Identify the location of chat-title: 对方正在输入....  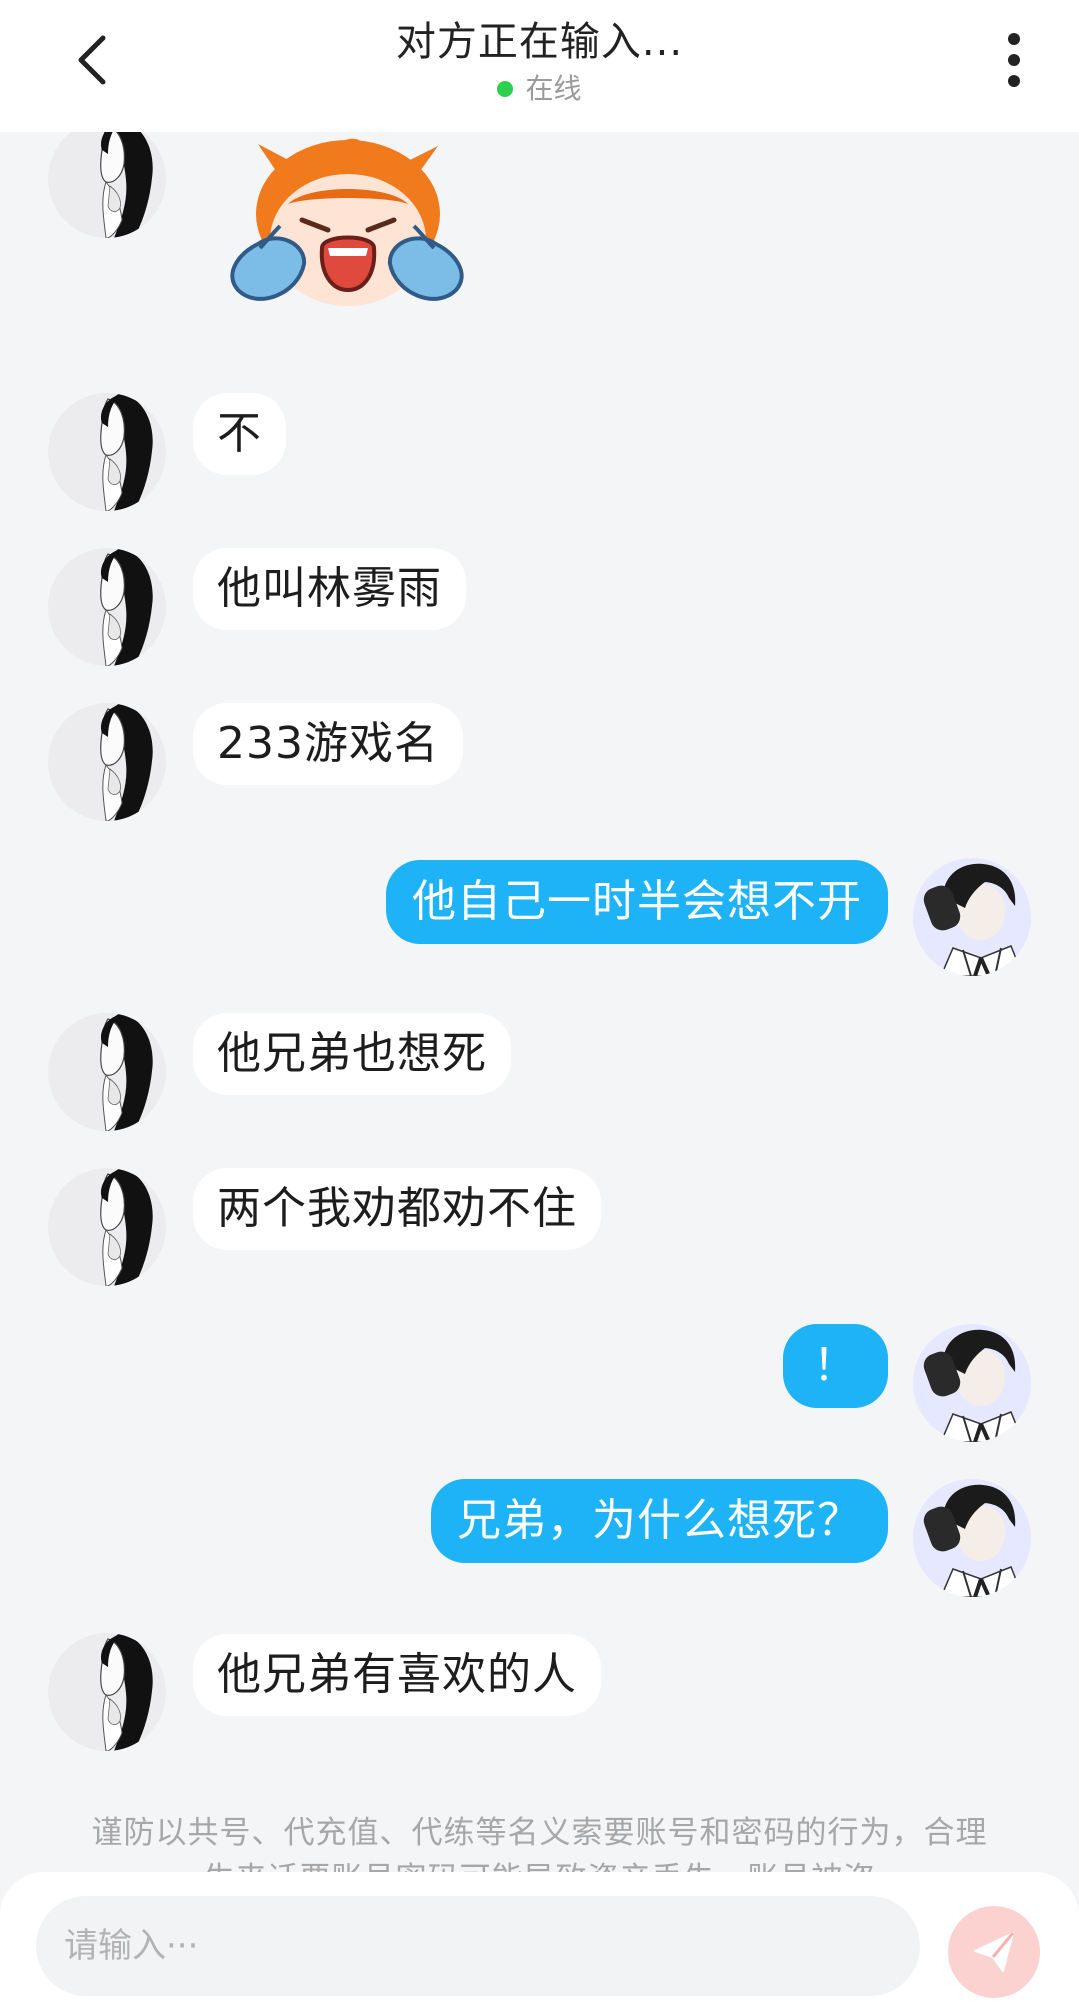
(539, 42).